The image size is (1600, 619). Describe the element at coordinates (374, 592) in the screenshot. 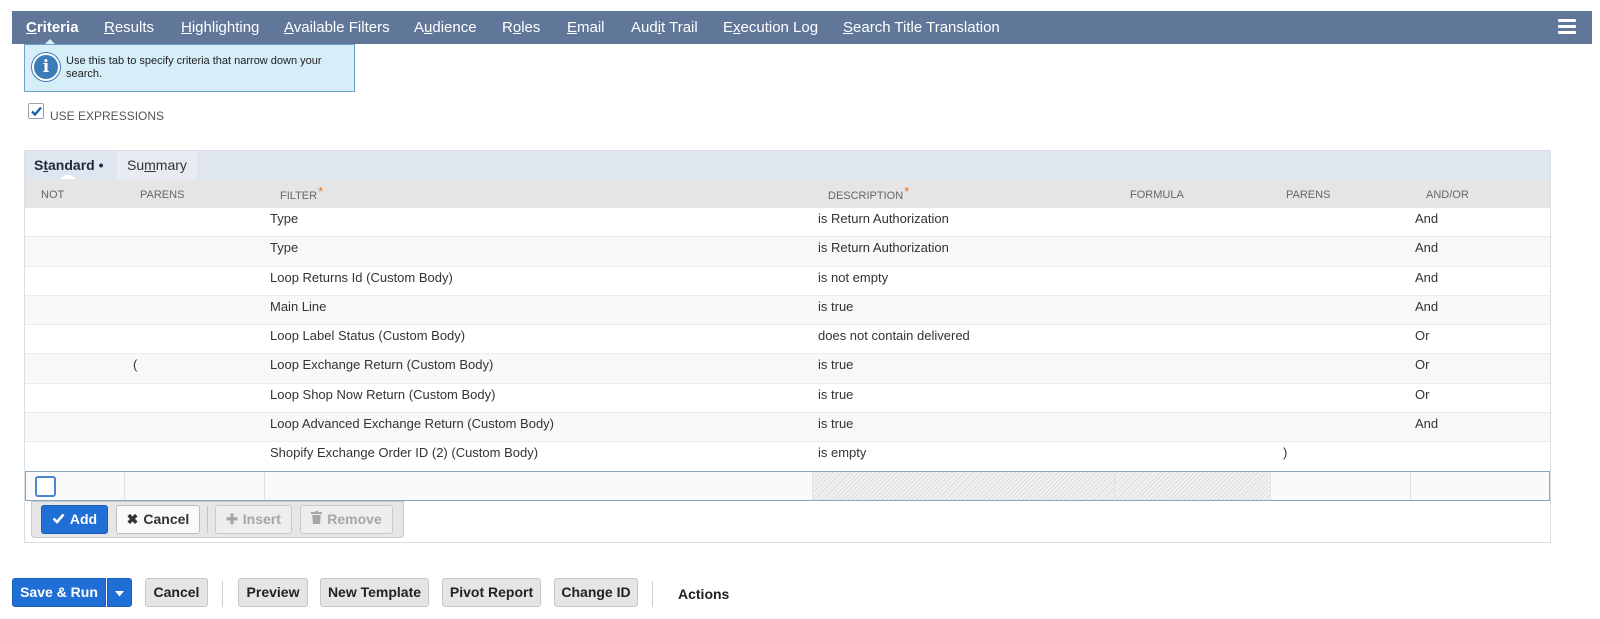

I see `new-template-button: New Template` at that location.